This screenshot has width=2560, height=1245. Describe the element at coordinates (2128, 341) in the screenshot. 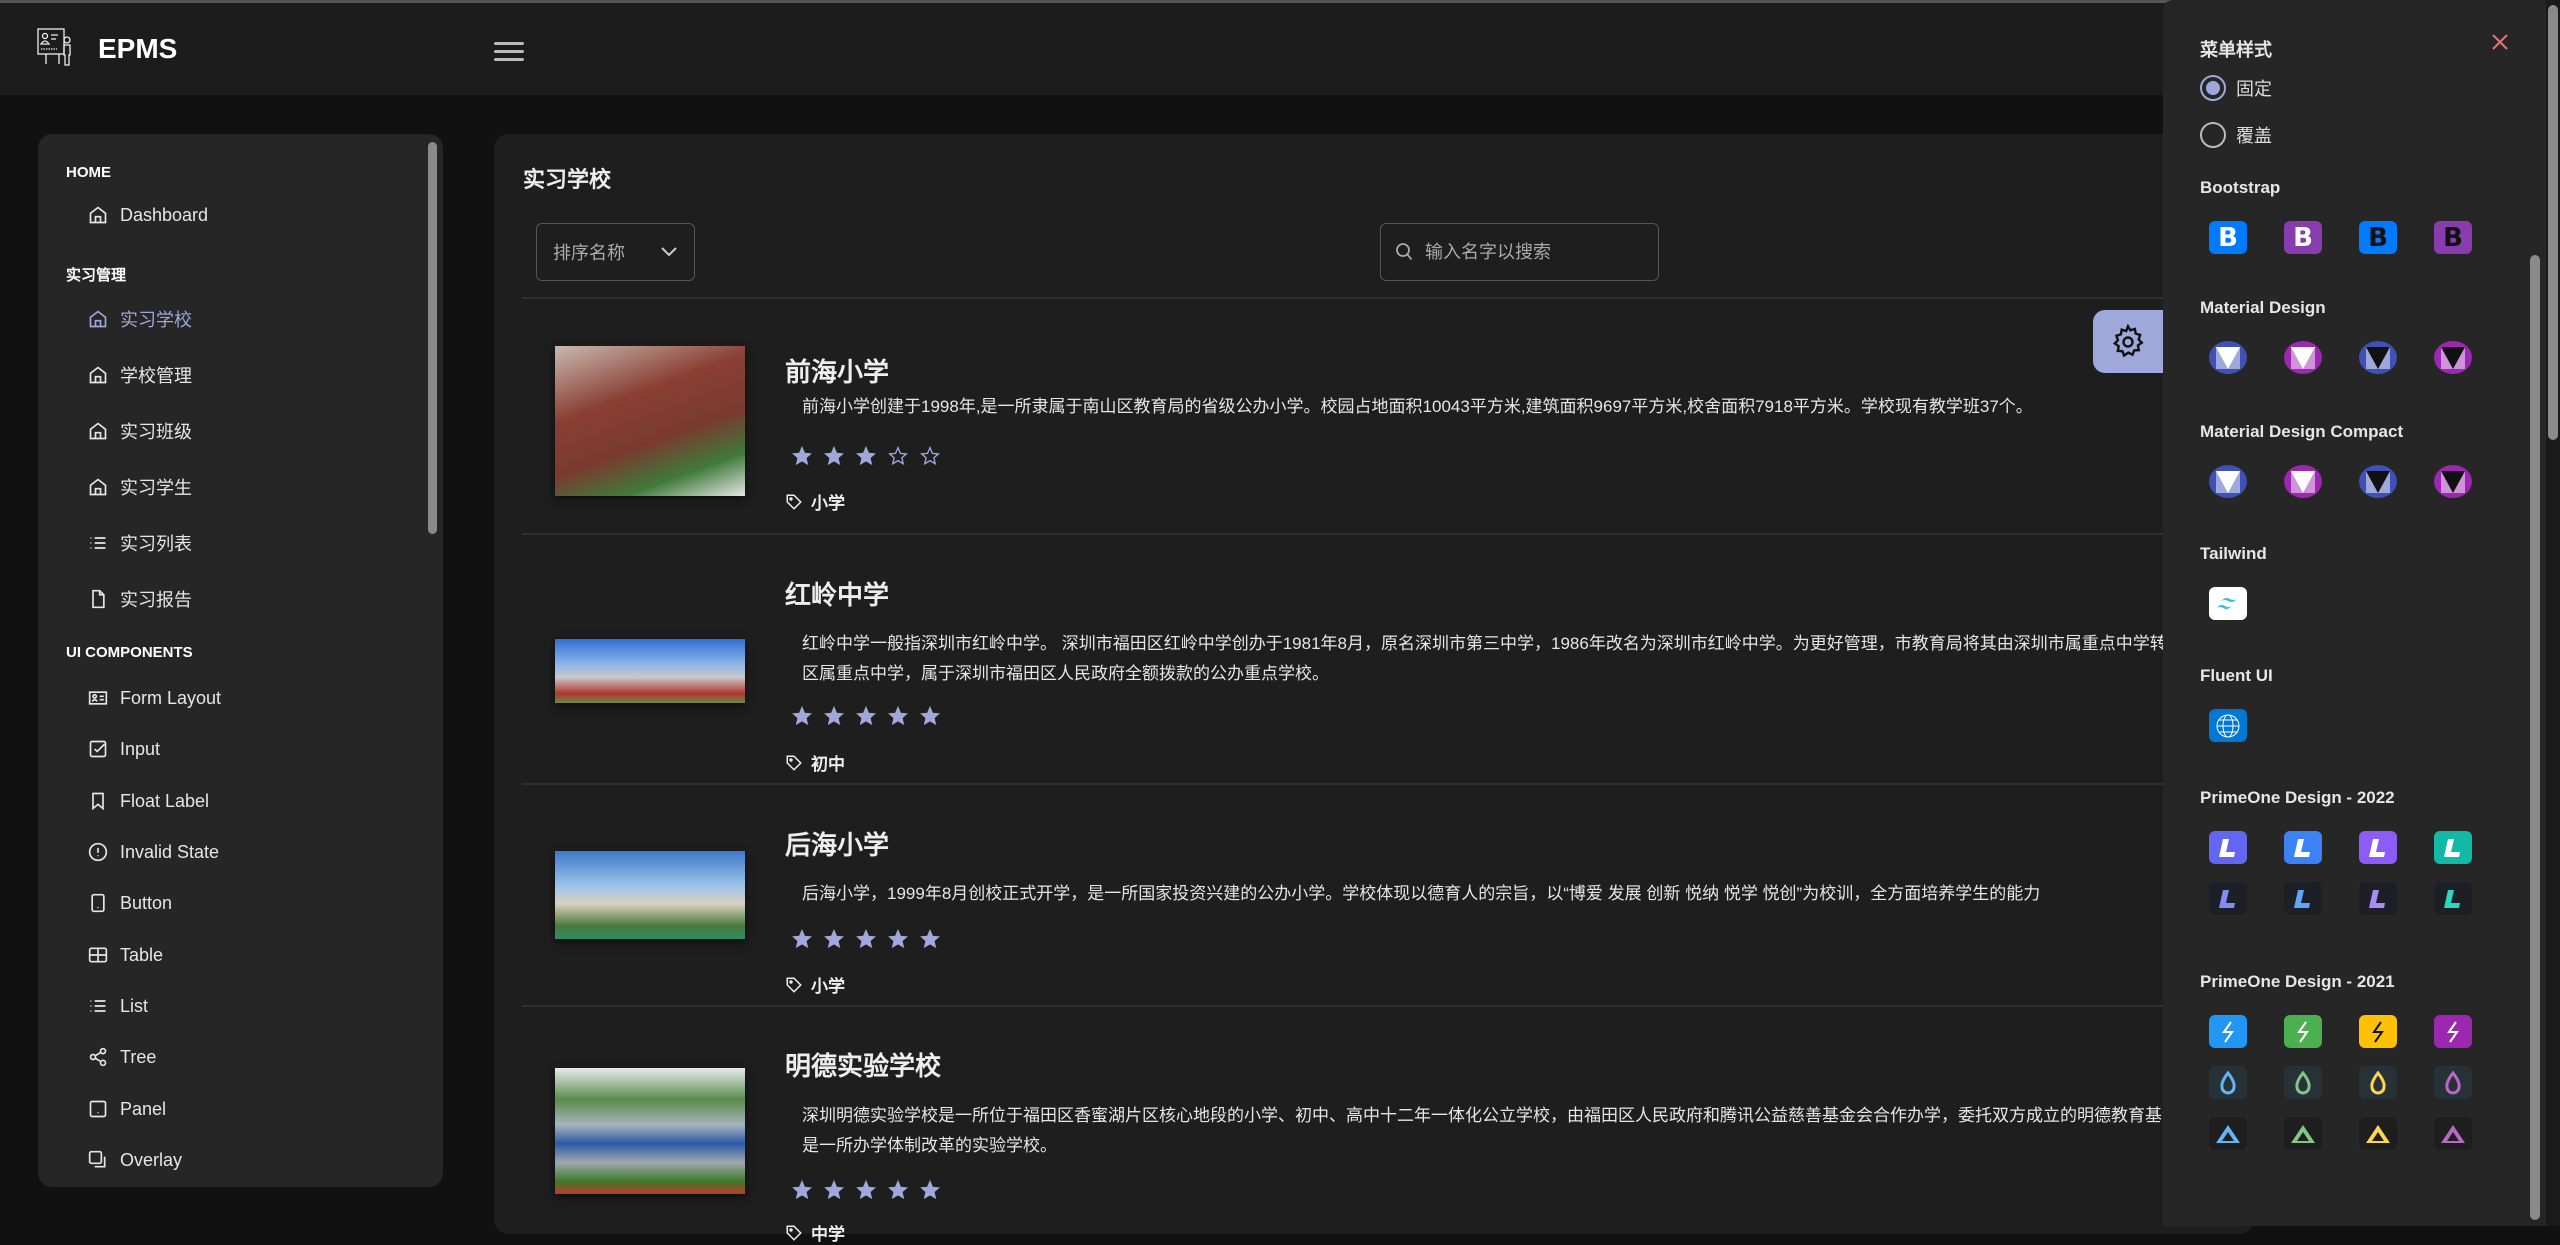

I see `config-toggle-button` at that location.